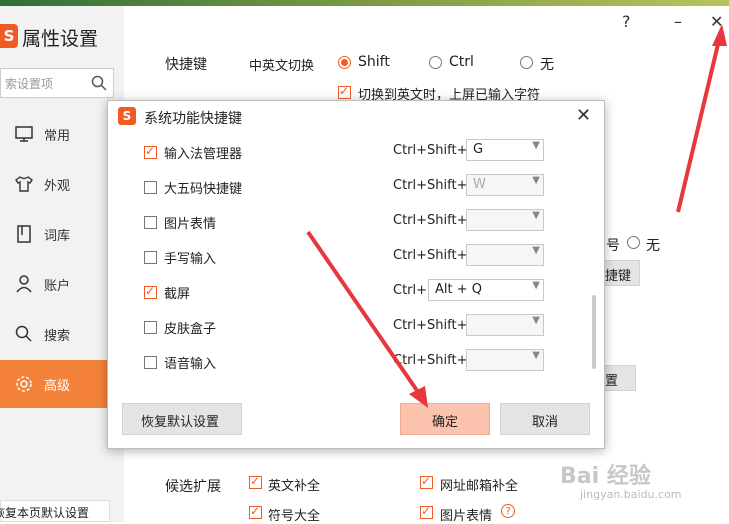 This screenshot has height=524, width=729. I want to click on watermark-brand: Bai 经验, so click(605, 476).